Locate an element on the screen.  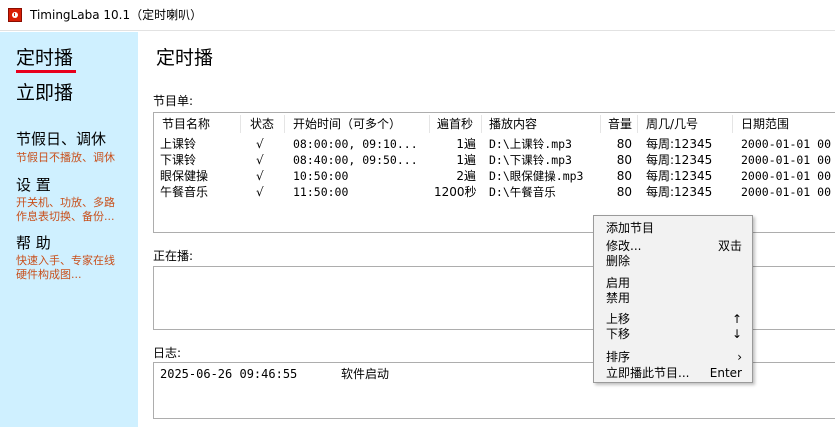
active-nav-underline is located at coordinates (46, 71).